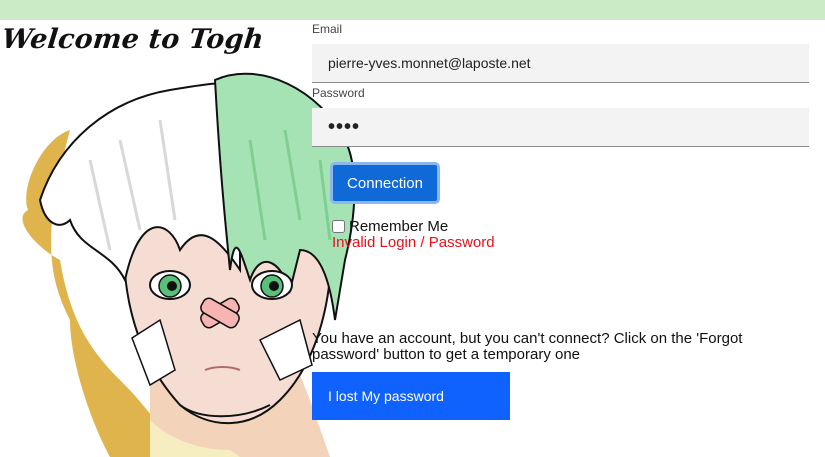 The width and height of the screenshot is (825, 457). What do you see at coordinates (412, 10) in the screenshot?
I see `top-banner` at bounding box center [412, 10].